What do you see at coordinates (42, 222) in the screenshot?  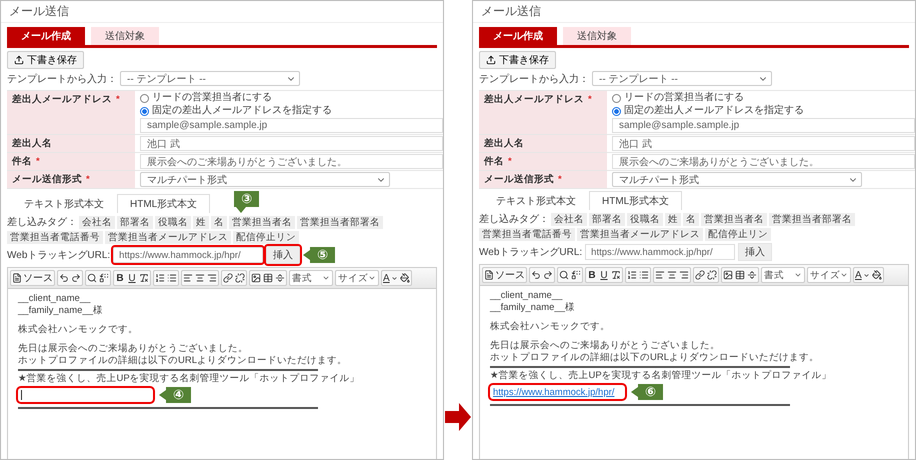 I see `tags-label: 差し込みタグ：` at bounding box center [42, 222].